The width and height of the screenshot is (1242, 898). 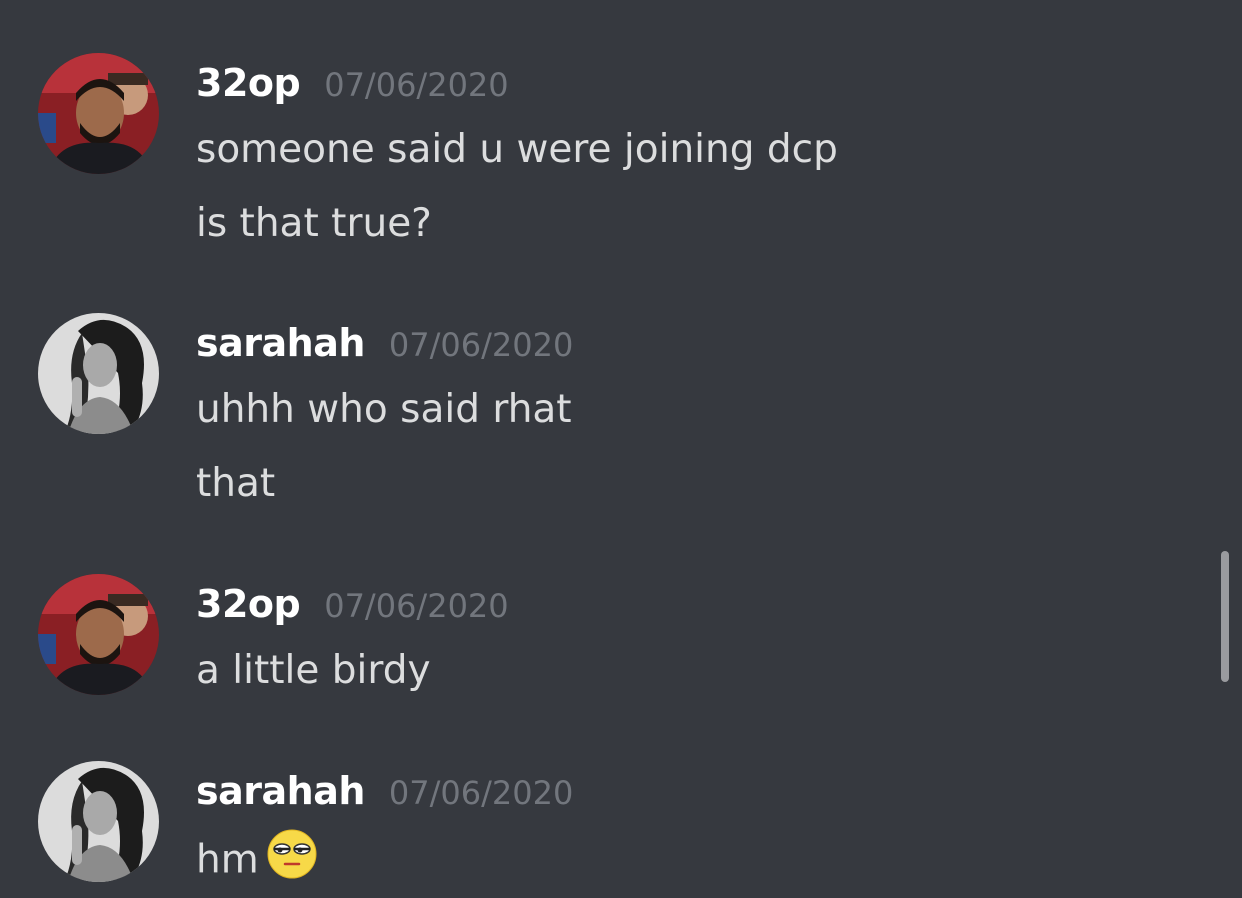 I want to click on unamused-face-icon, so click(x=292, y=859).